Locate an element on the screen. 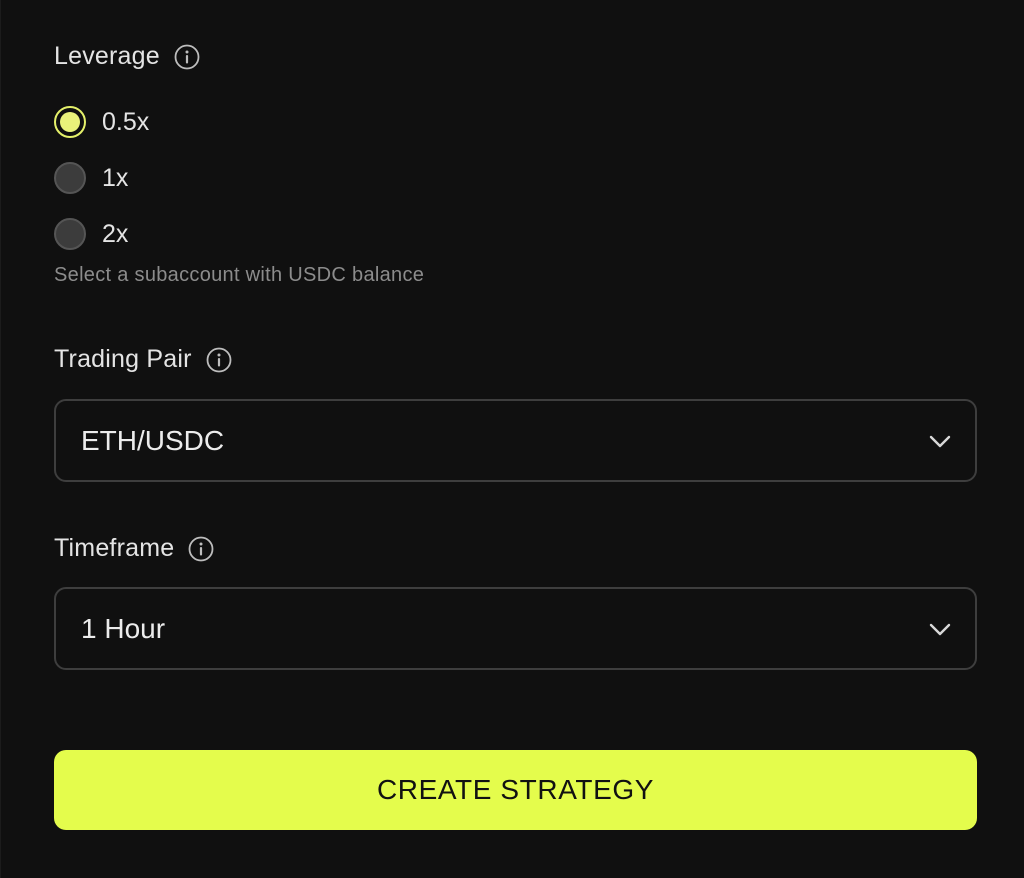 The image size is (1024, 878). create-strategy-button: CREATE STRATEGY is located at coordinates (515, 790).